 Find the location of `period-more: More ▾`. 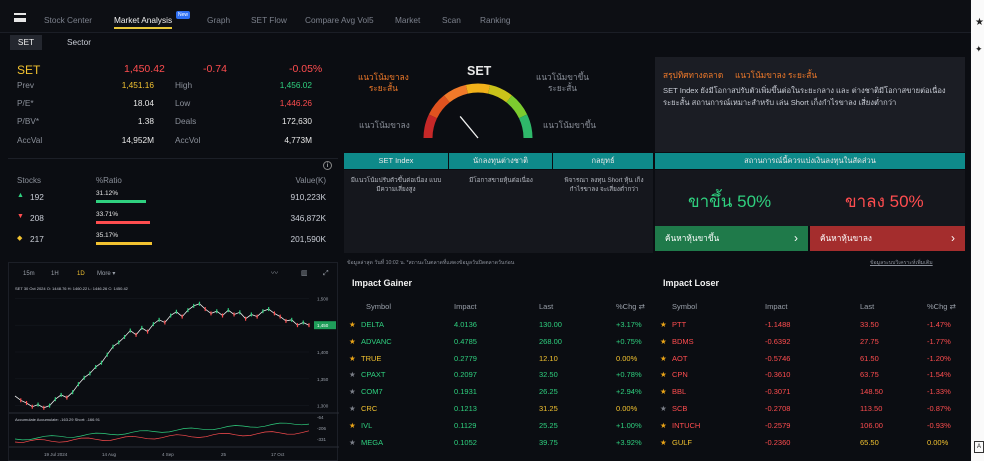

period-more: More ▾ is located at coordinates (106, 274).